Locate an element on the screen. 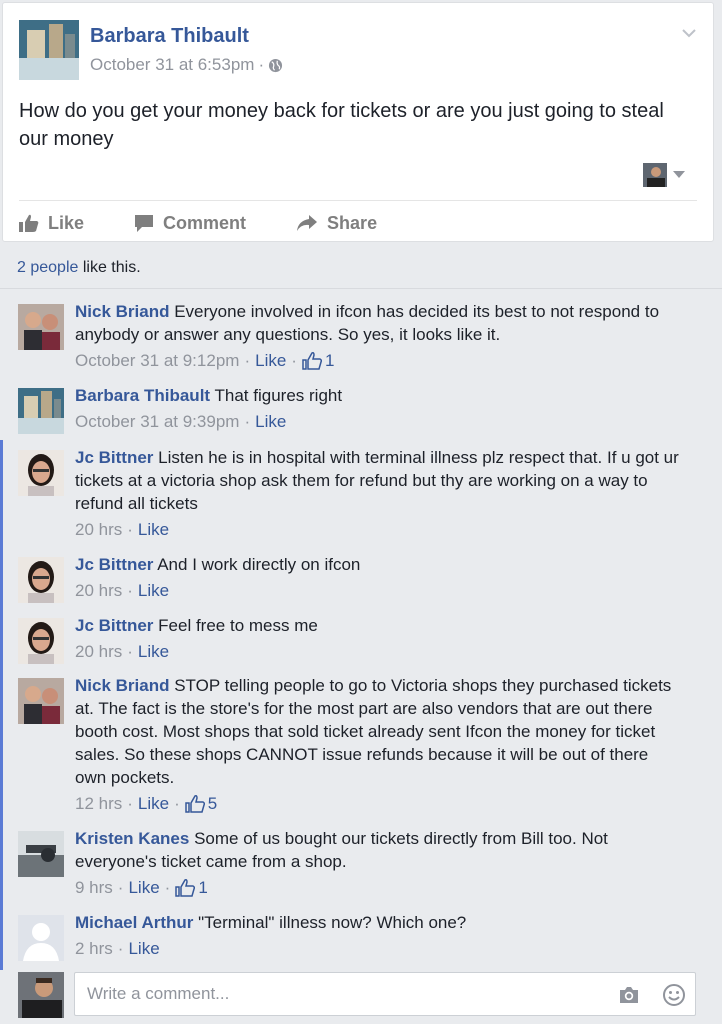 This screenshot has width=722, height=1024. comment-label: Comment is located at coordinates (205, 222).